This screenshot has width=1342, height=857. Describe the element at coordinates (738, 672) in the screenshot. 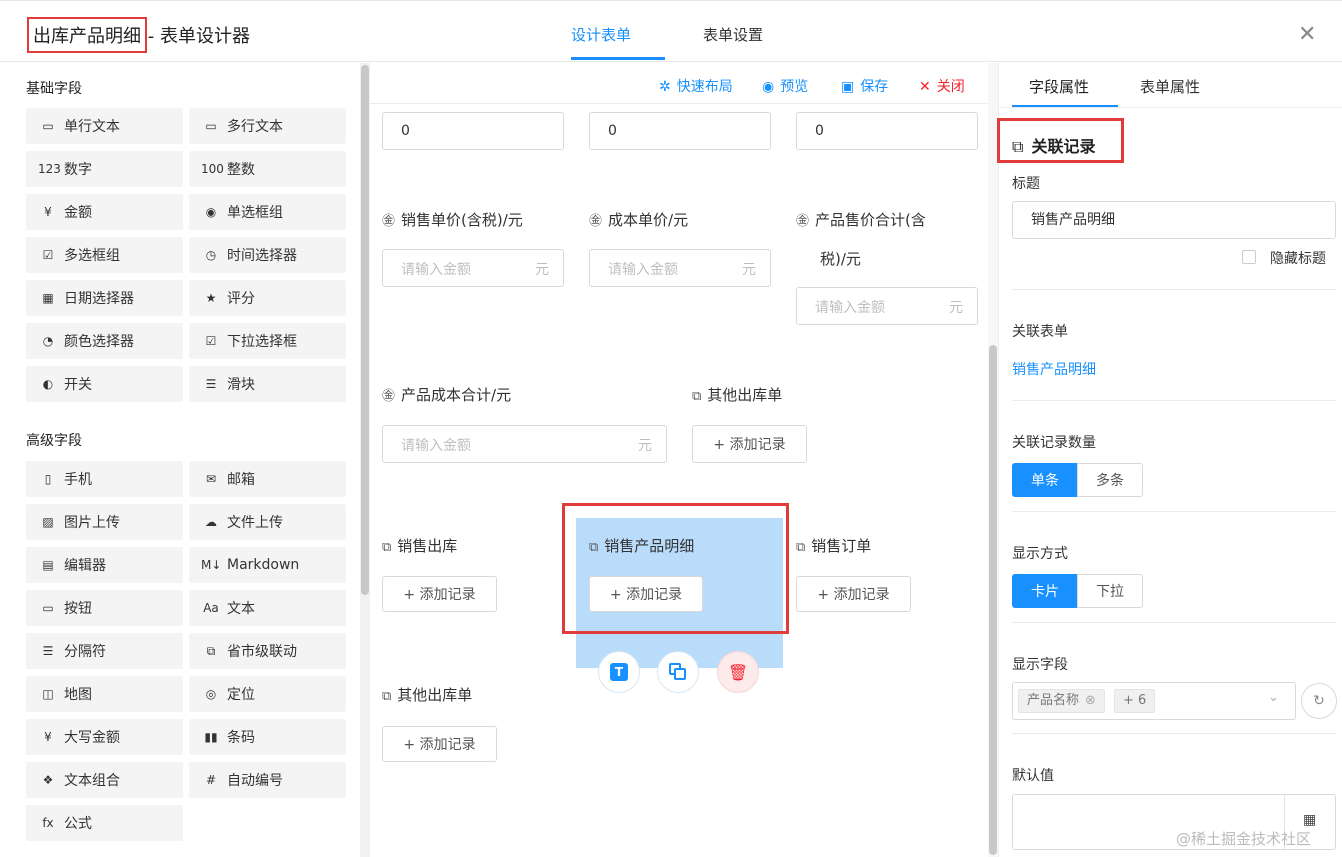

I see `delete-button: 🗑` at that location.